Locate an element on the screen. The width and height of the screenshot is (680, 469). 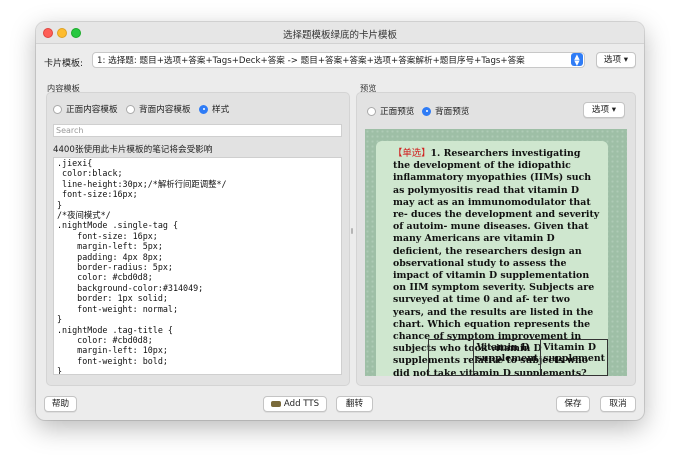
preview-options-button: 选项 ▾ is located at coordinates (604, 110).